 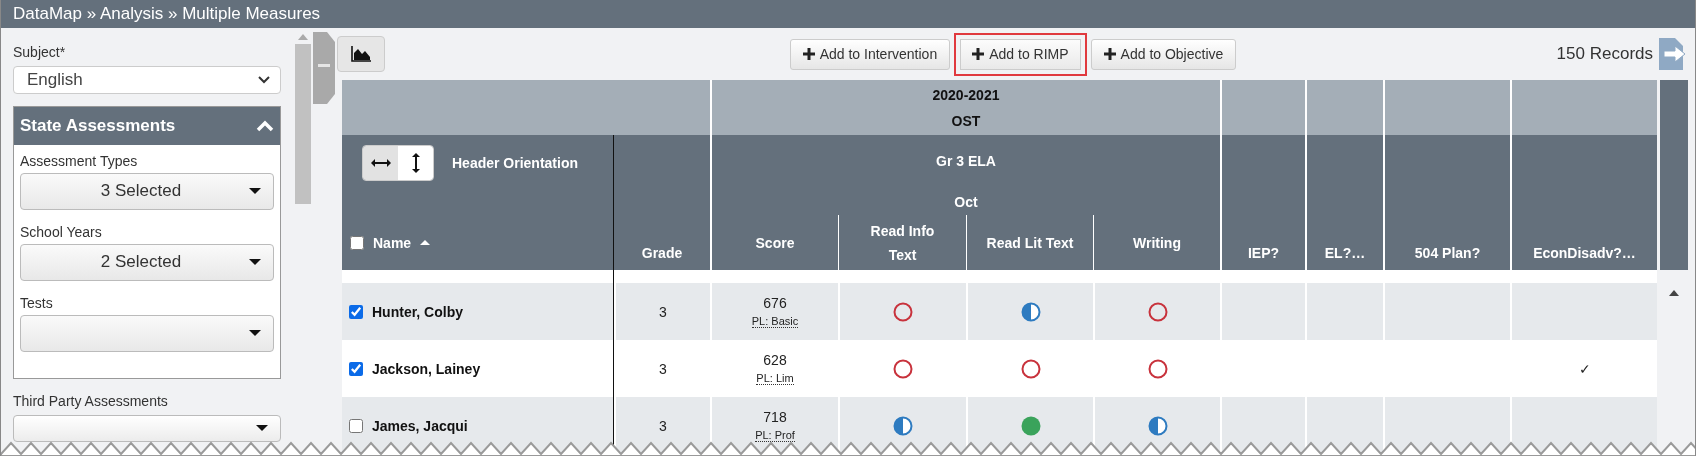 I want to click on horizontal-arrow-icon, so click(x=380, y=163).